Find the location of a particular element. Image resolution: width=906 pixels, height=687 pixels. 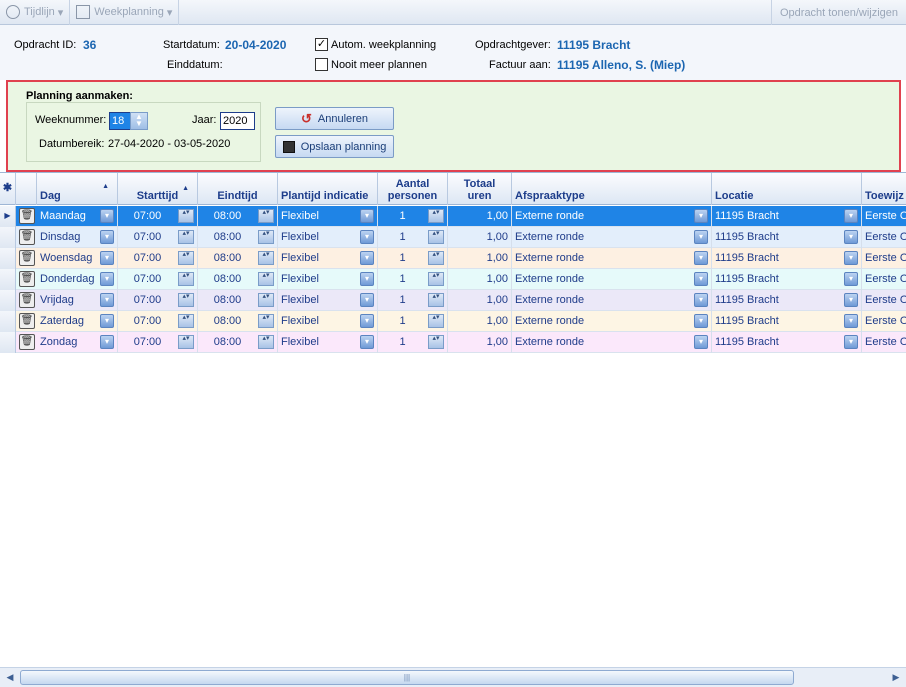

column-locatie: Locatie is located at coordinates (787, 189).